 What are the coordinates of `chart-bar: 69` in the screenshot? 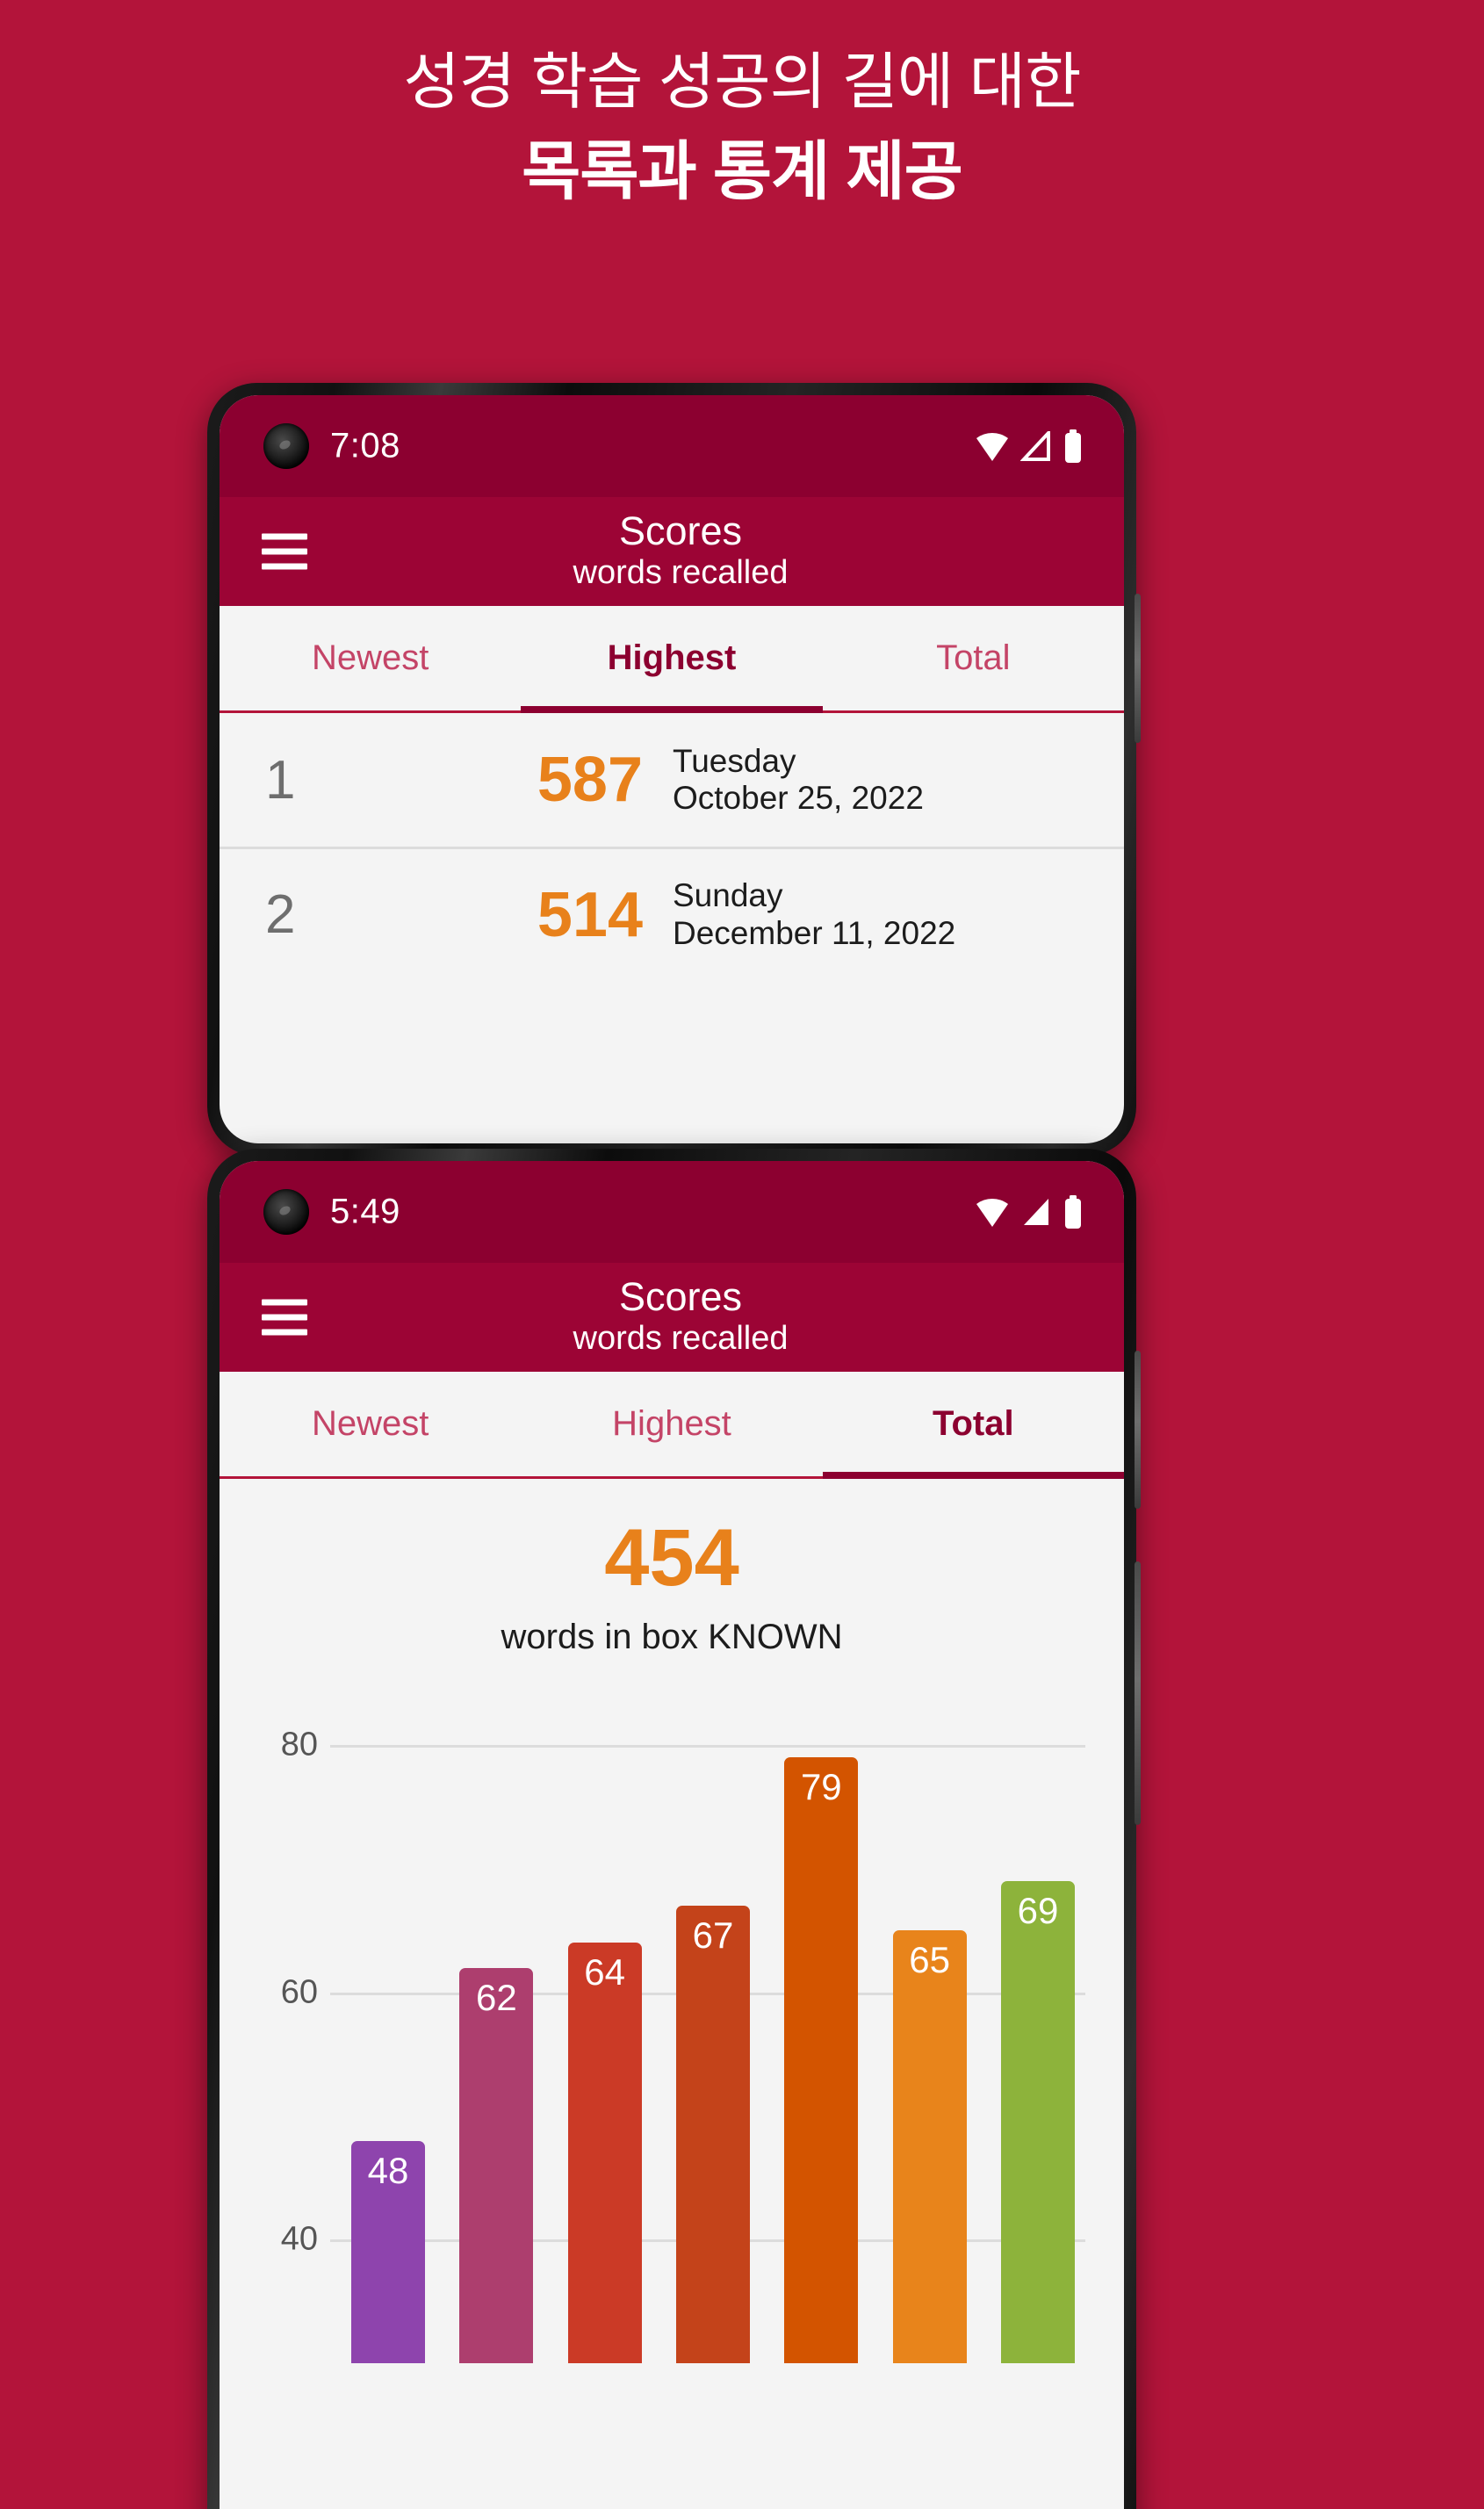 It's located at (1037, 2122).